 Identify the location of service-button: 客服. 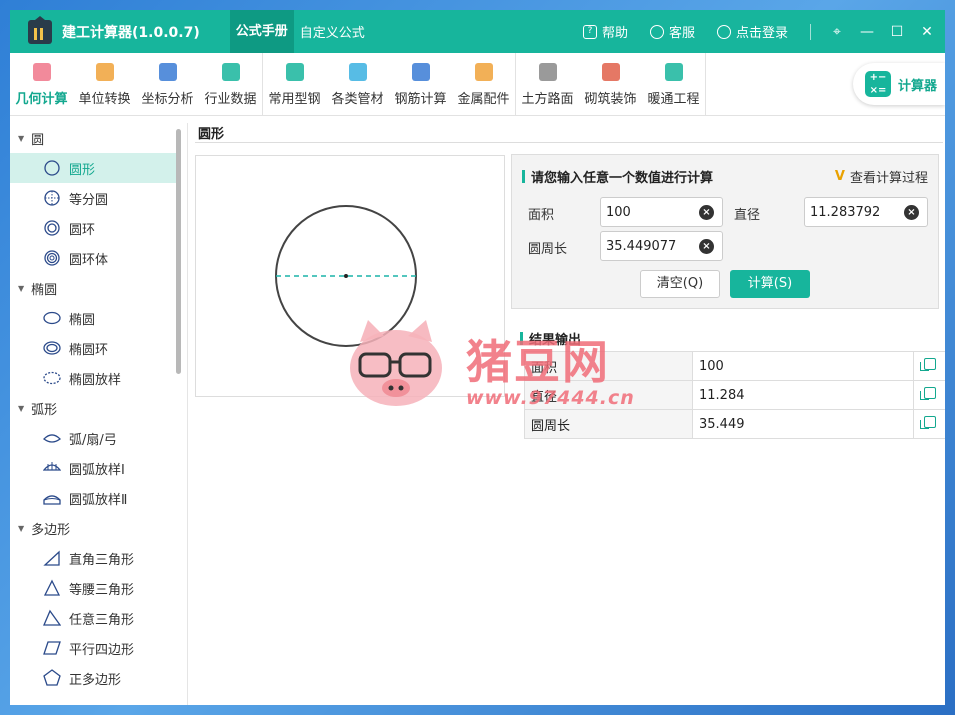
(672, 31).